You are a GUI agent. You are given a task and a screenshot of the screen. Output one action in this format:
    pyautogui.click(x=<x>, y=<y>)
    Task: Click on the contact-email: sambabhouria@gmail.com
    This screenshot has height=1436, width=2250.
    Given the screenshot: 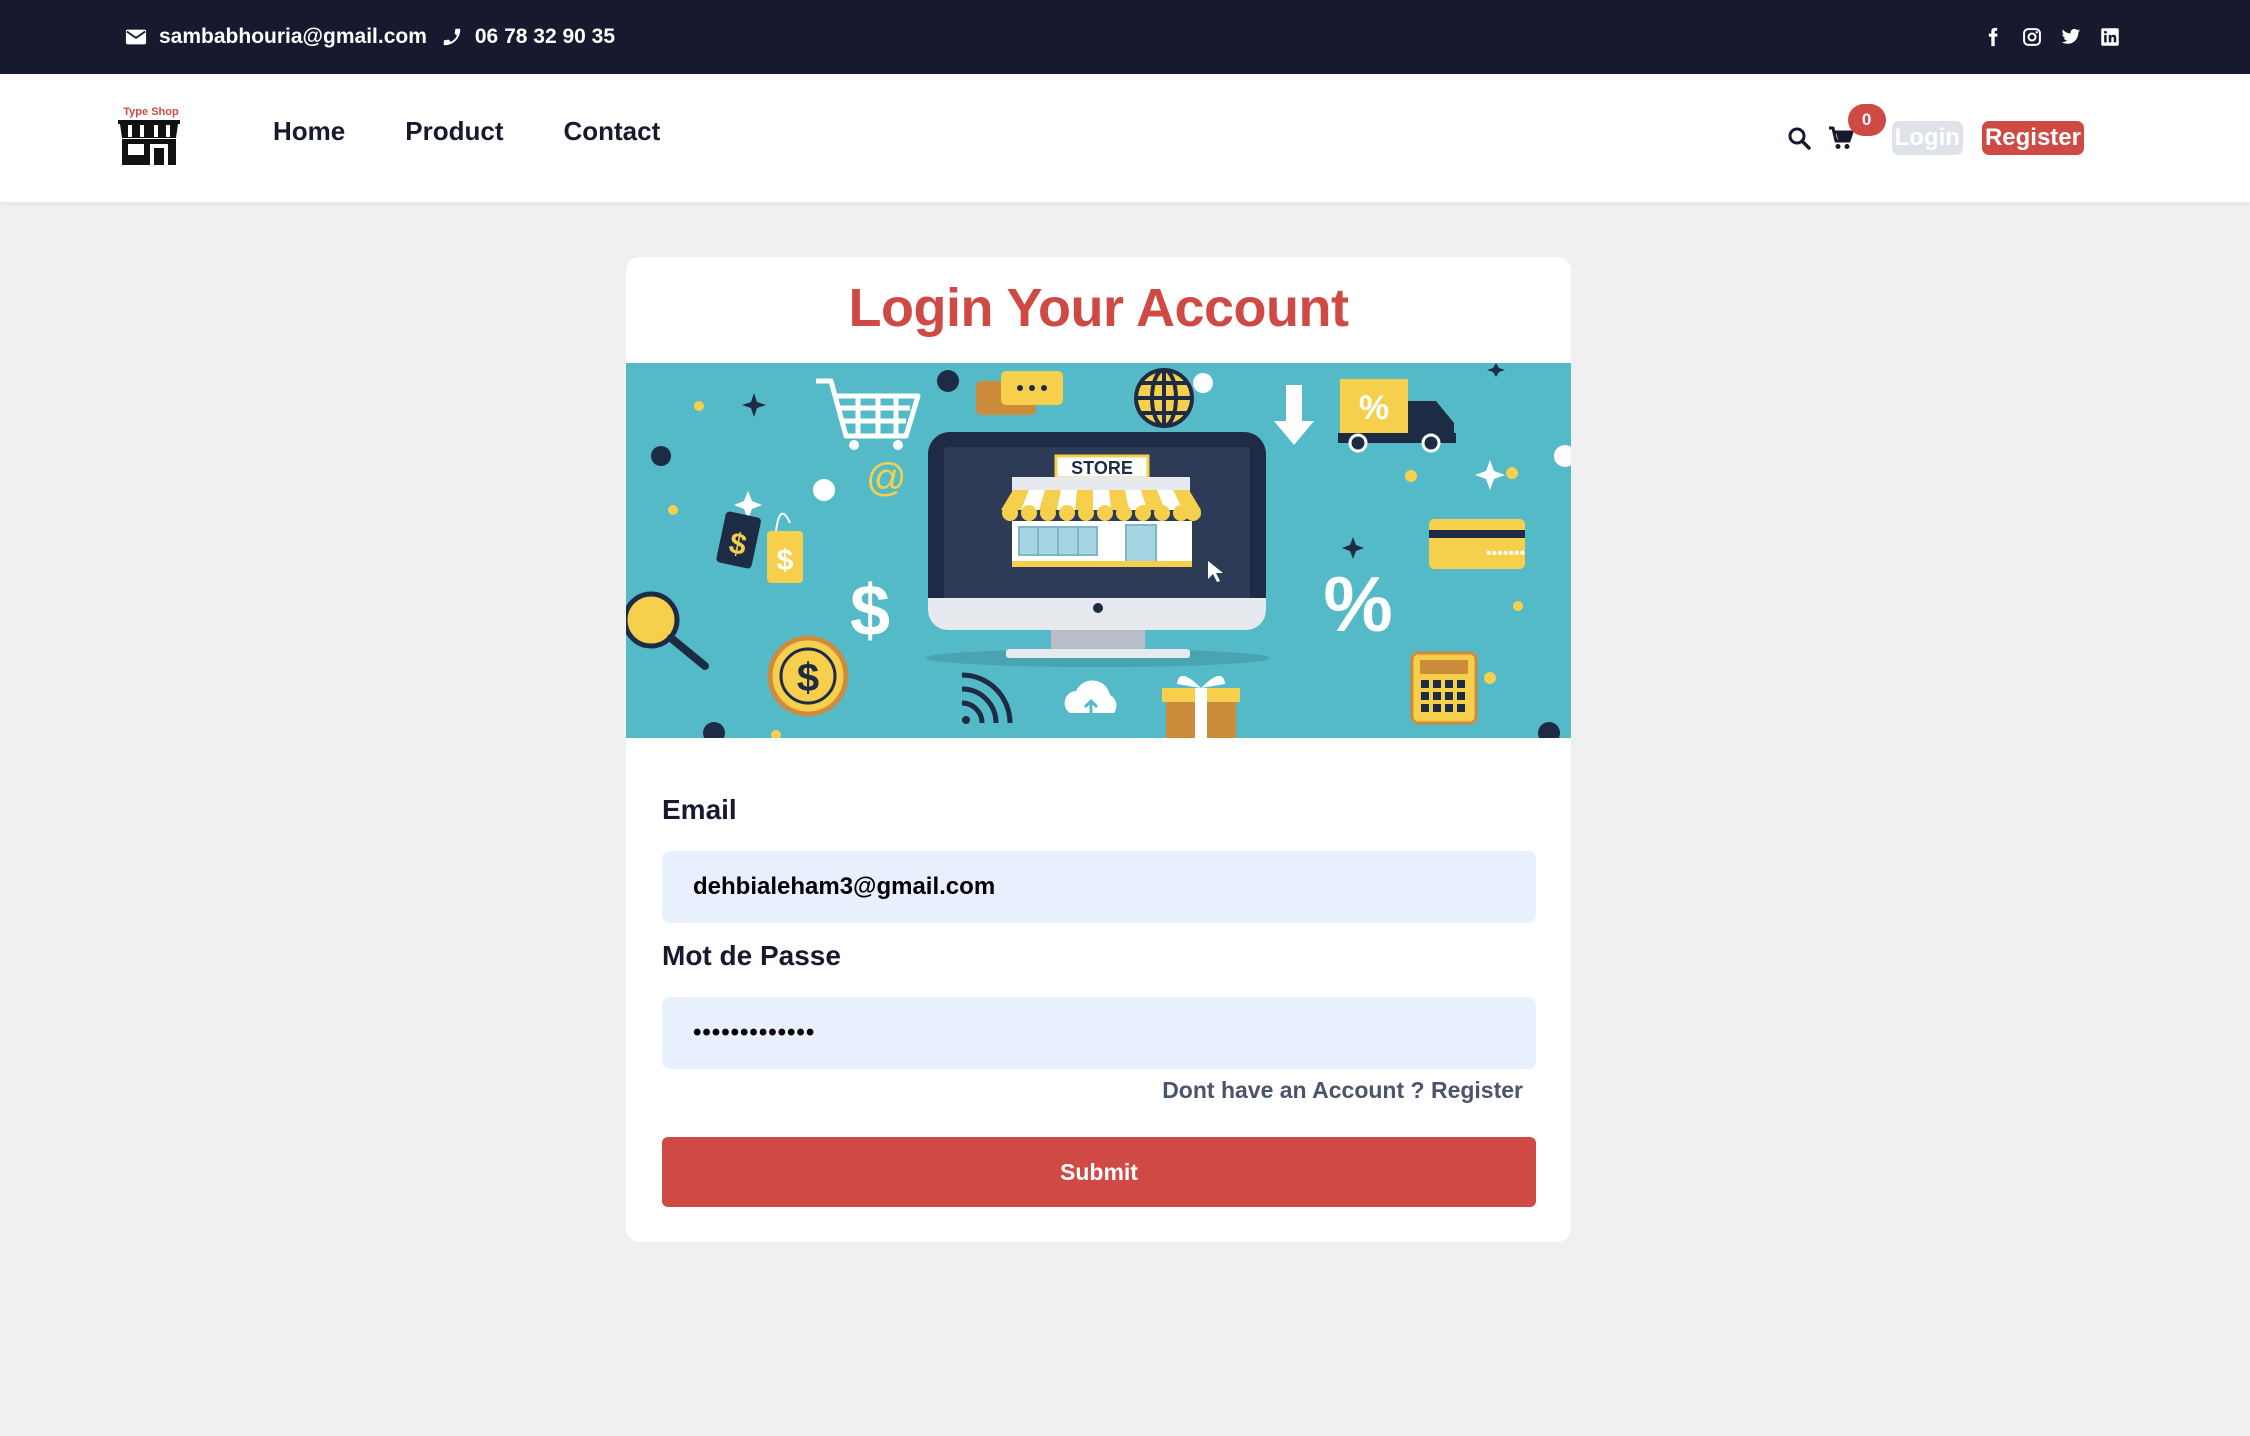 What is the action you would take?
    pyautogui.click(x=293, y=37)
    